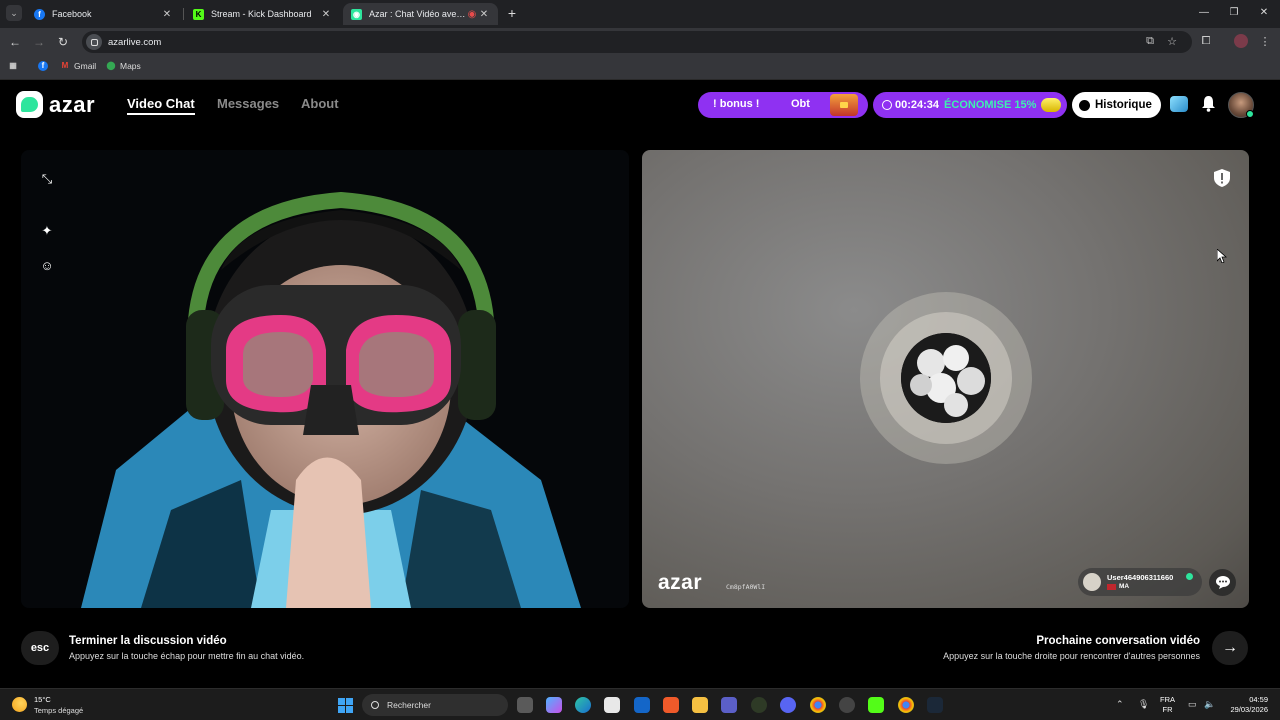  What do you see at coordinates (637, 42) in the screenshot?
I see `address-bar: azarlive.com` at bounding box center [637, 42].